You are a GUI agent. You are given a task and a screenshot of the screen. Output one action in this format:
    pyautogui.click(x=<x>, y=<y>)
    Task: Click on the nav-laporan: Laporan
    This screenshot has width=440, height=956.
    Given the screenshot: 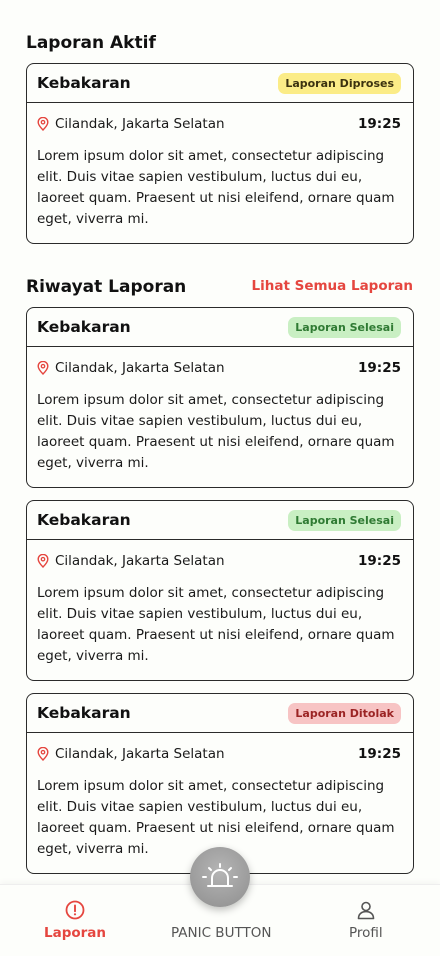 What is the action you would take?
    pyautogui.click(x=75, y=920)
    